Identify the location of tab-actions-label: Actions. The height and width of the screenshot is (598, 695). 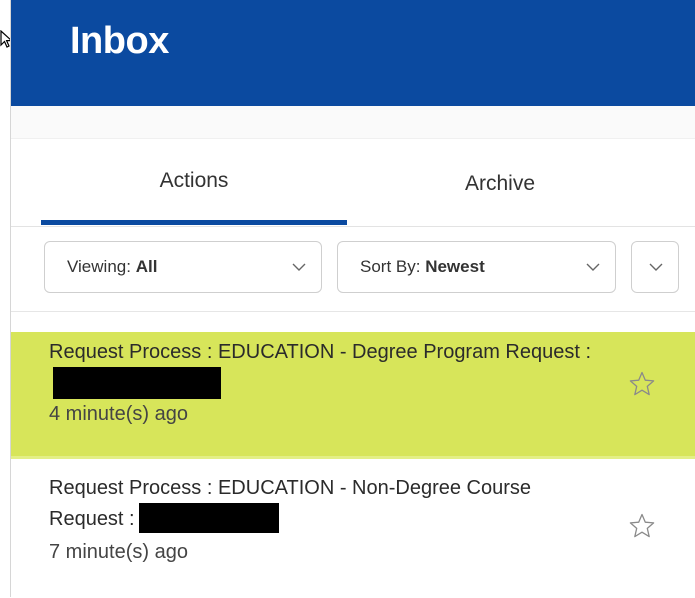
(194, 180).